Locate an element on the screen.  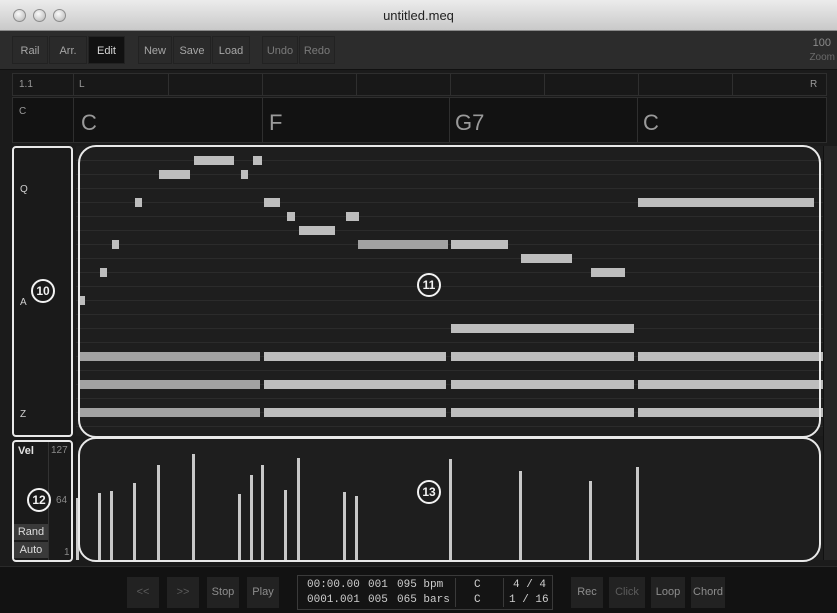
chord-f: F is located at coordinates (275, 123).